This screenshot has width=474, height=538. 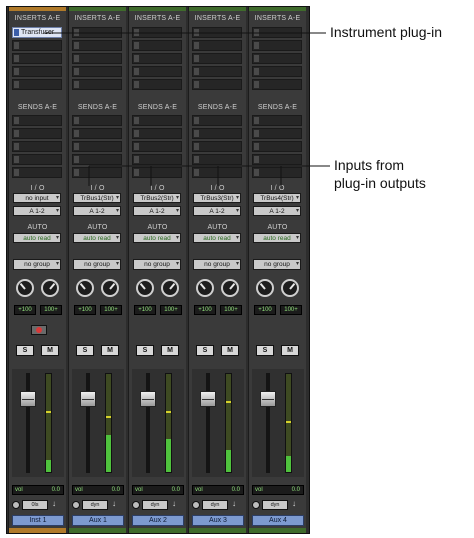 I want to click on annotation-inputs-line2: plug-in outputs, so click(x=380, y=183).